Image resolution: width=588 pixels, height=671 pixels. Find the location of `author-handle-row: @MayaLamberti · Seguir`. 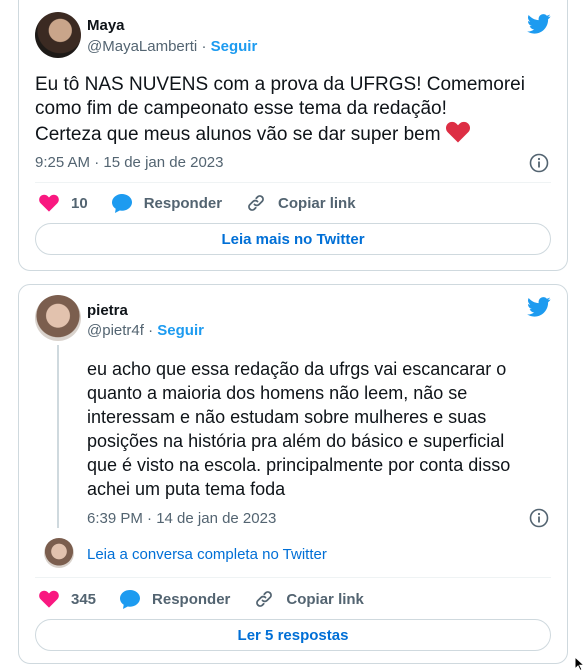

author-handle-row: @MayaLamberti · Seguir is located at coordinates (172, 46).